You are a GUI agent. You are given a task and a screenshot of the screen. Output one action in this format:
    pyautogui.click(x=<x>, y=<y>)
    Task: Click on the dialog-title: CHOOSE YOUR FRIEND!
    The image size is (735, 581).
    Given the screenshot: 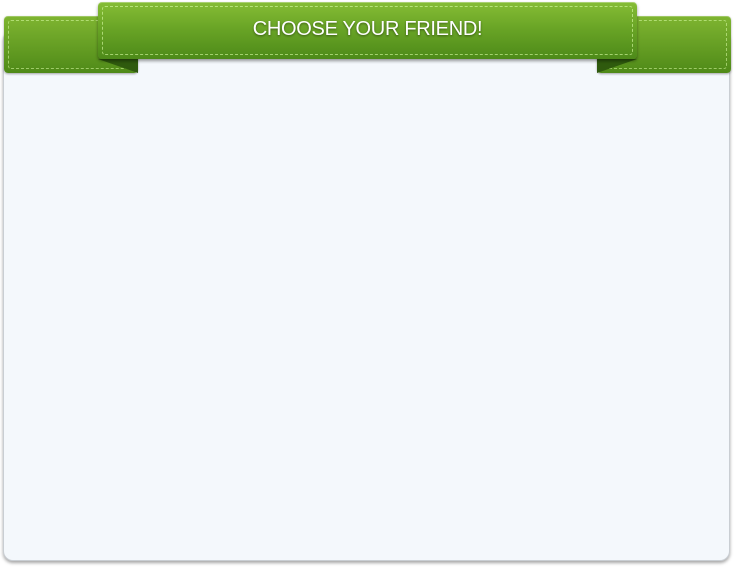 What is the action you would take?
    pyautogui.click(x=367, y=29)
    